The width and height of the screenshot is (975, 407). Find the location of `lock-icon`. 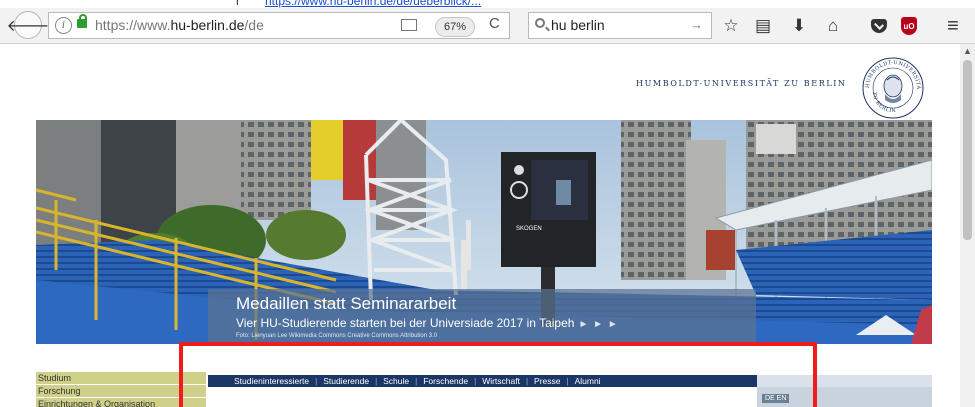

lock-icon is located at coordinates (82, 21).